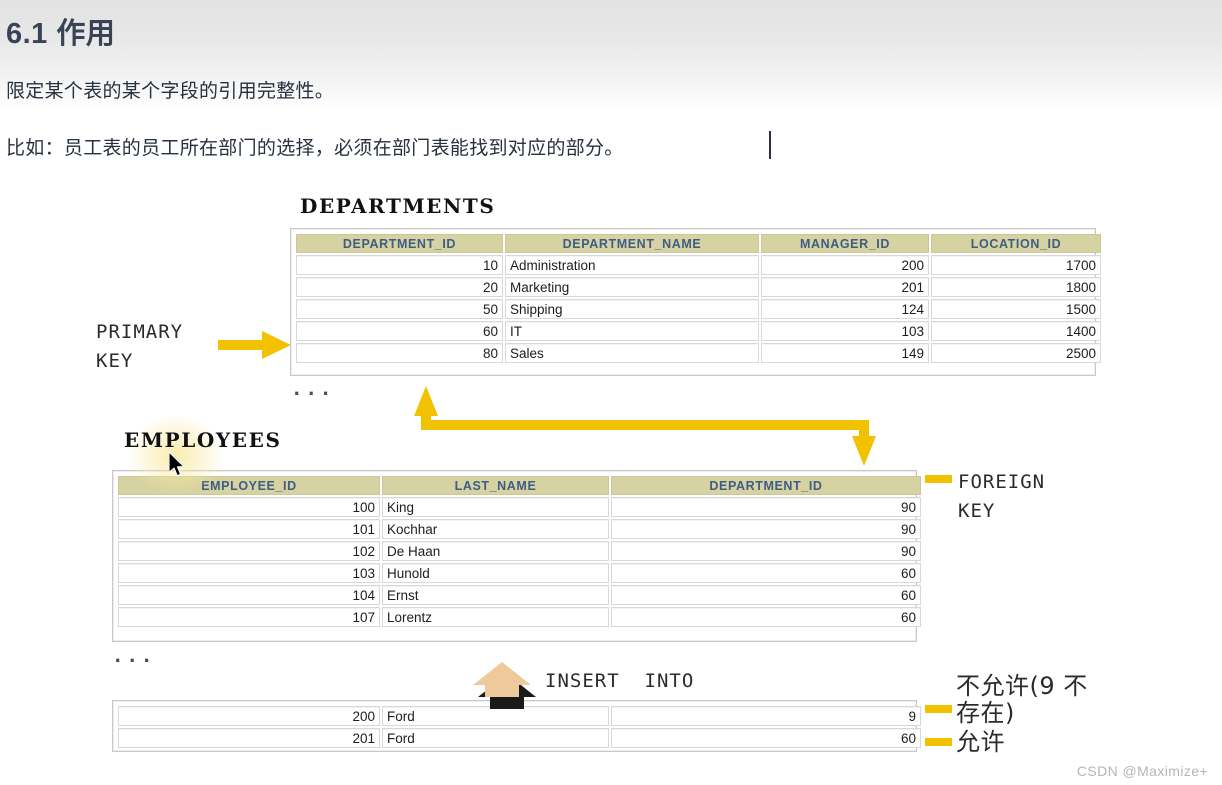 This screenshot has height=785, width=1222. What do you see at coordinates (845, 265) in the screenshot?
I see `cell-manager-id: 200` at bounding box center [845, 265].